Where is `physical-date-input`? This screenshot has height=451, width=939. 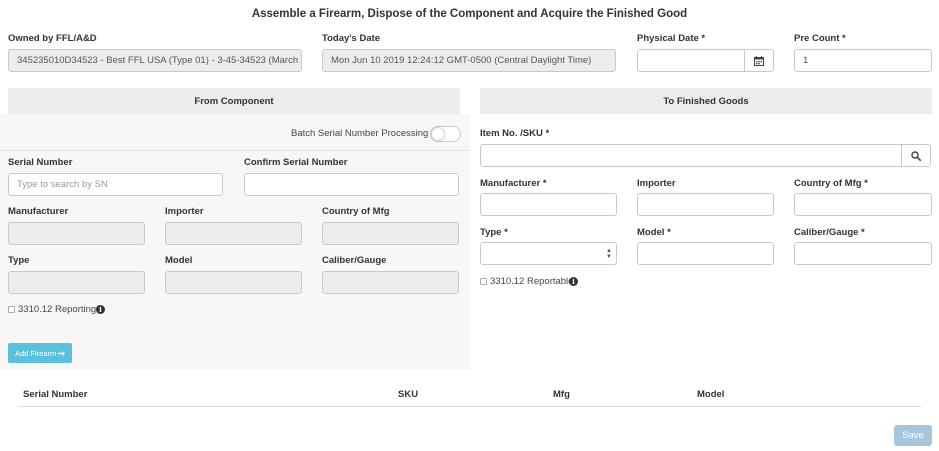 physical-date-input is located at coordinates (691, 60).